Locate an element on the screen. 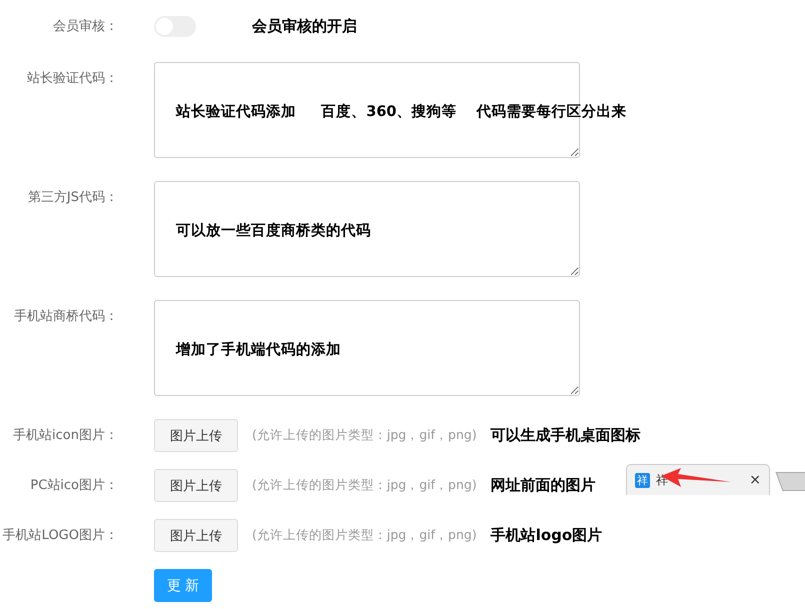  annotation-note: 增加了手机端代码的添加 is located at coordinates (258, 349).